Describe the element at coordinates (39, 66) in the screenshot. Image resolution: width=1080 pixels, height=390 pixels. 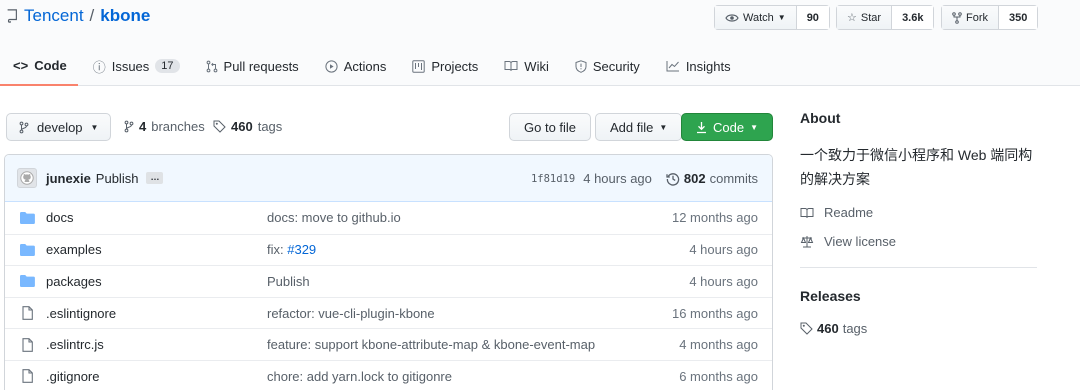
I see `tab-code: <> Code` at that location.